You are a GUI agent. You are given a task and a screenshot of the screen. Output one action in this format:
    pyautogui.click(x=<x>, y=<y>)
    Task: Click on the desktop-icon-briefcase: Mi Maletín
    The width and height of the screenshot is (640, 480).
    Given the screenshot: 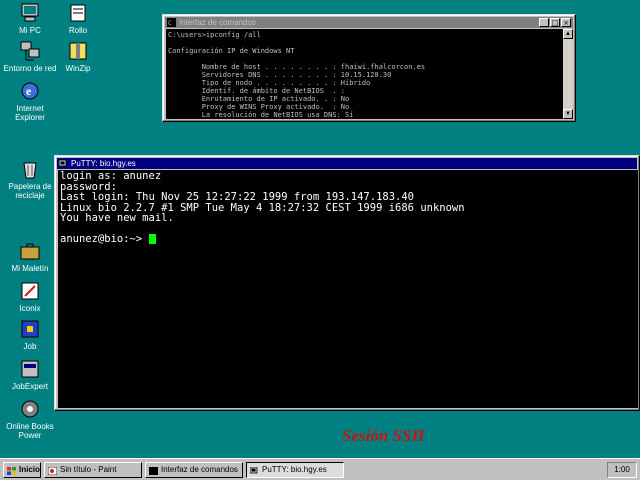 What is the action you would take?
    pyautogui.click(x=30, y=256)
    